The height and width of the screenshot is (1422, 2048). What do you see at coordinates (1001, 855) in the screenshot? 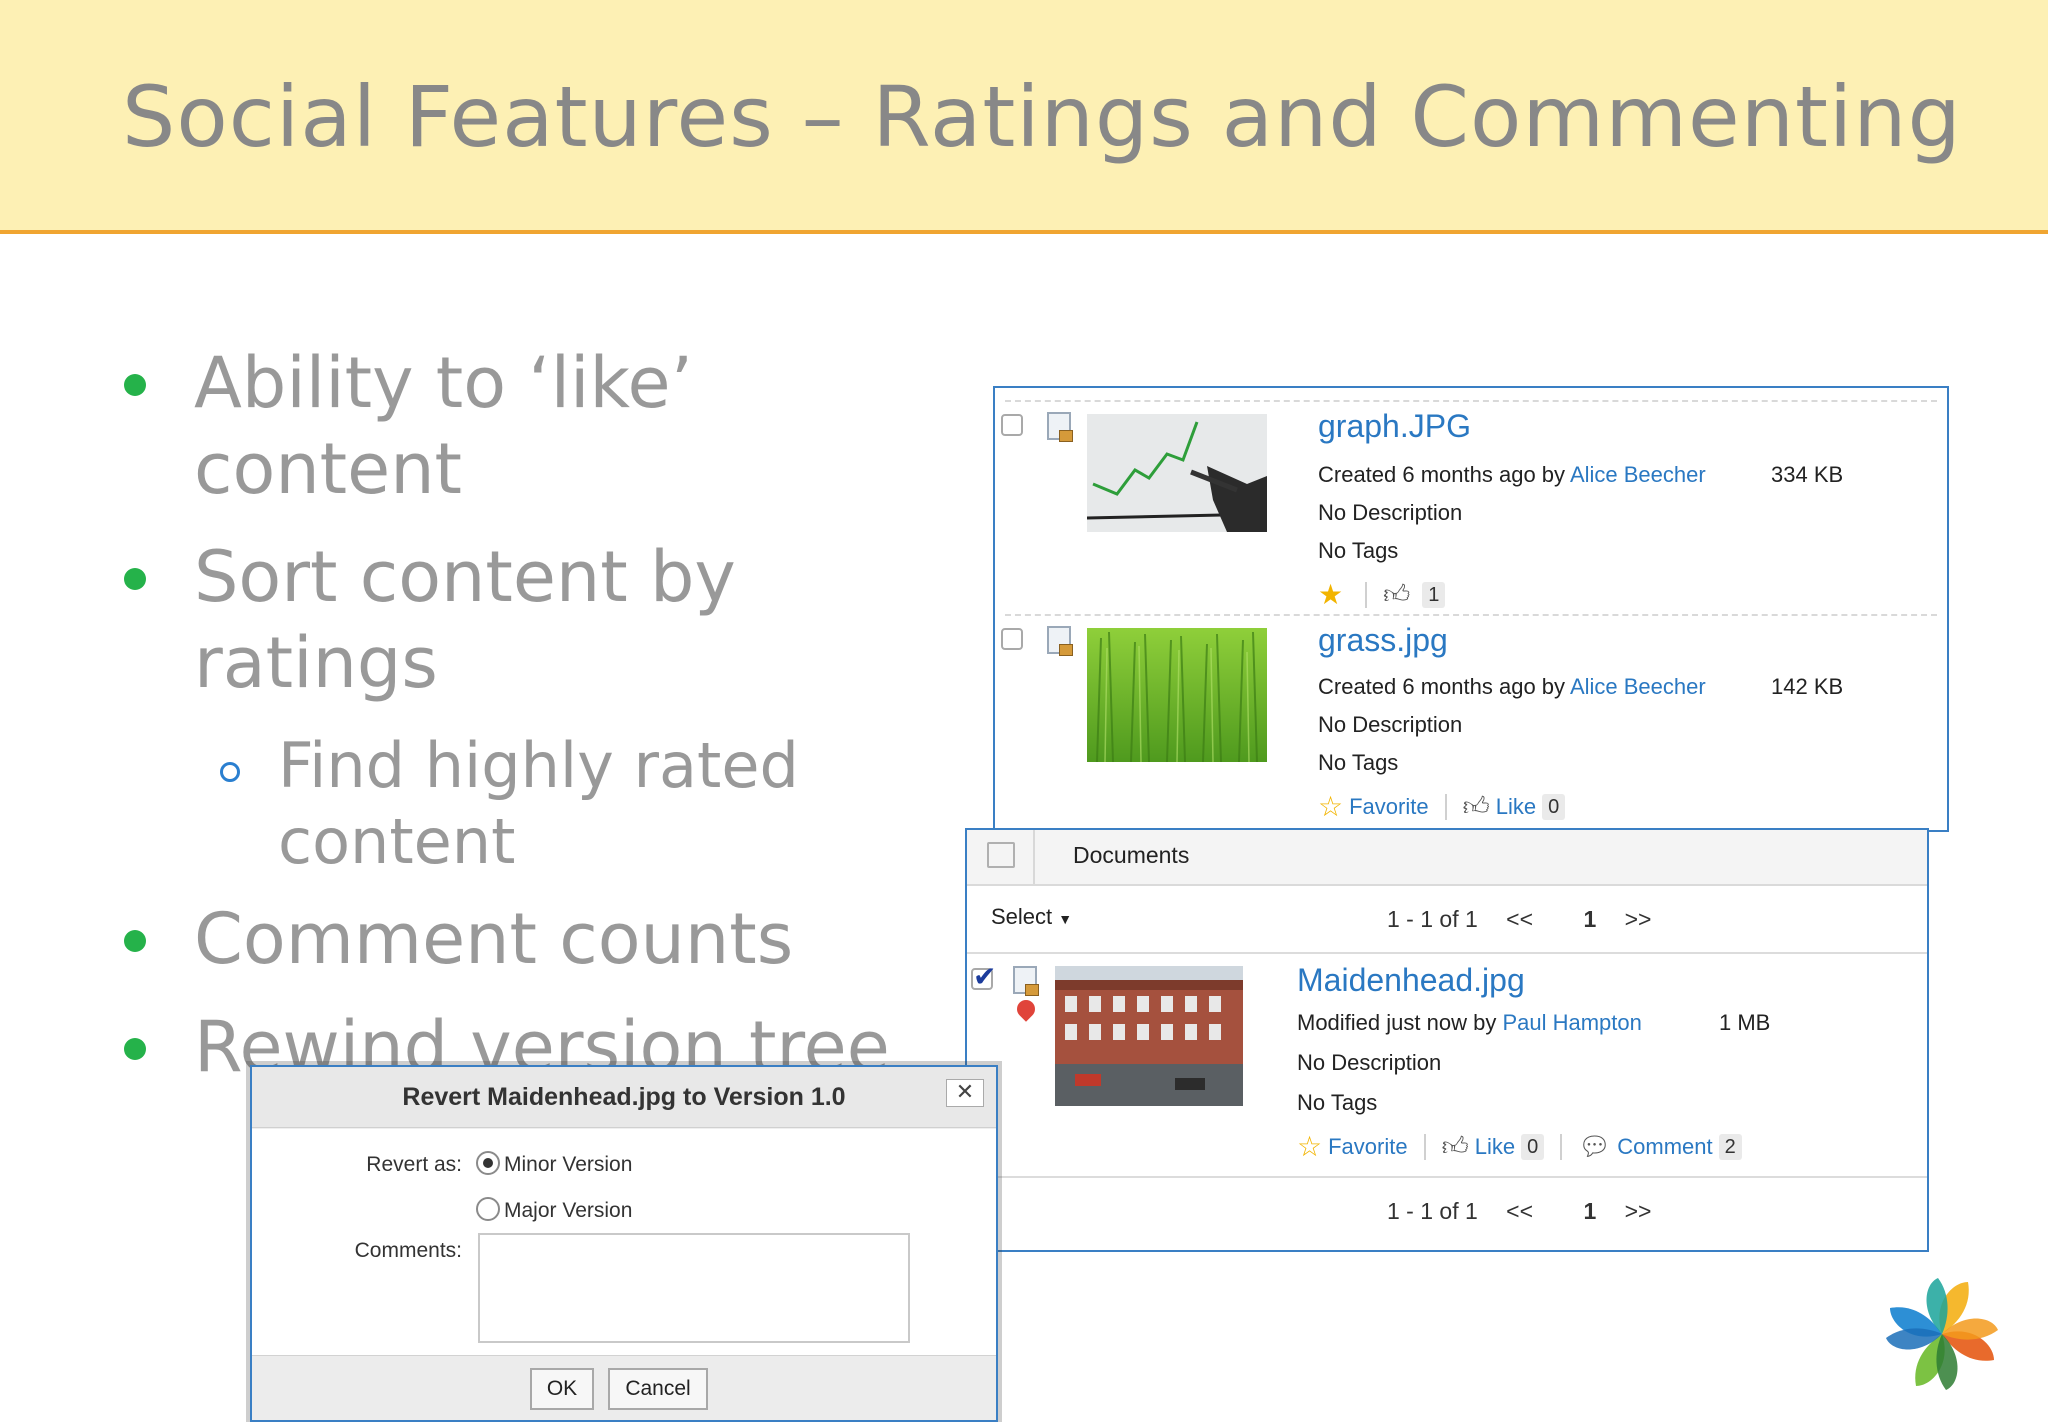
I see `upload-icon` at bounding box center [1001, 855].